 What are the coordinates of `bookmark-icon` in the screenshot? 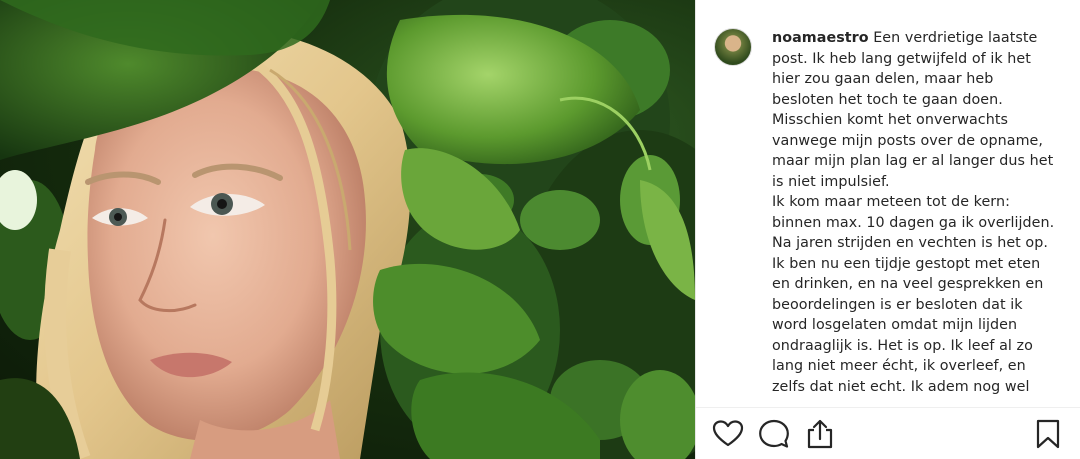 It's located at (1048, 434).